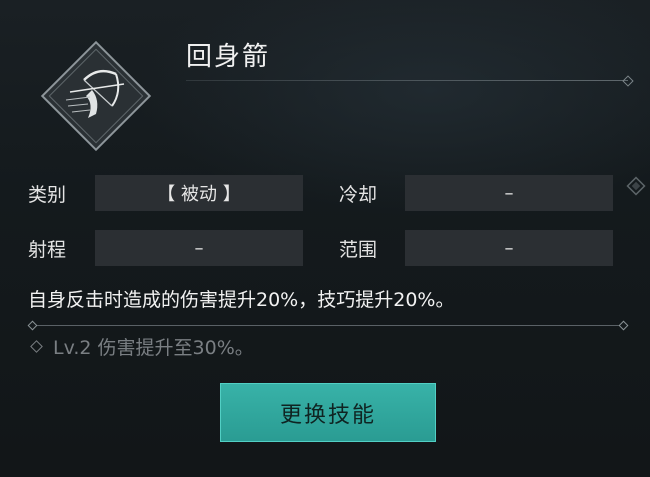  Describe the element at coordinates (241, 300) in the screenshot. I see `skill-description: 自身反击时造成的伤害提升20%，技巧提升20%。` at that location.